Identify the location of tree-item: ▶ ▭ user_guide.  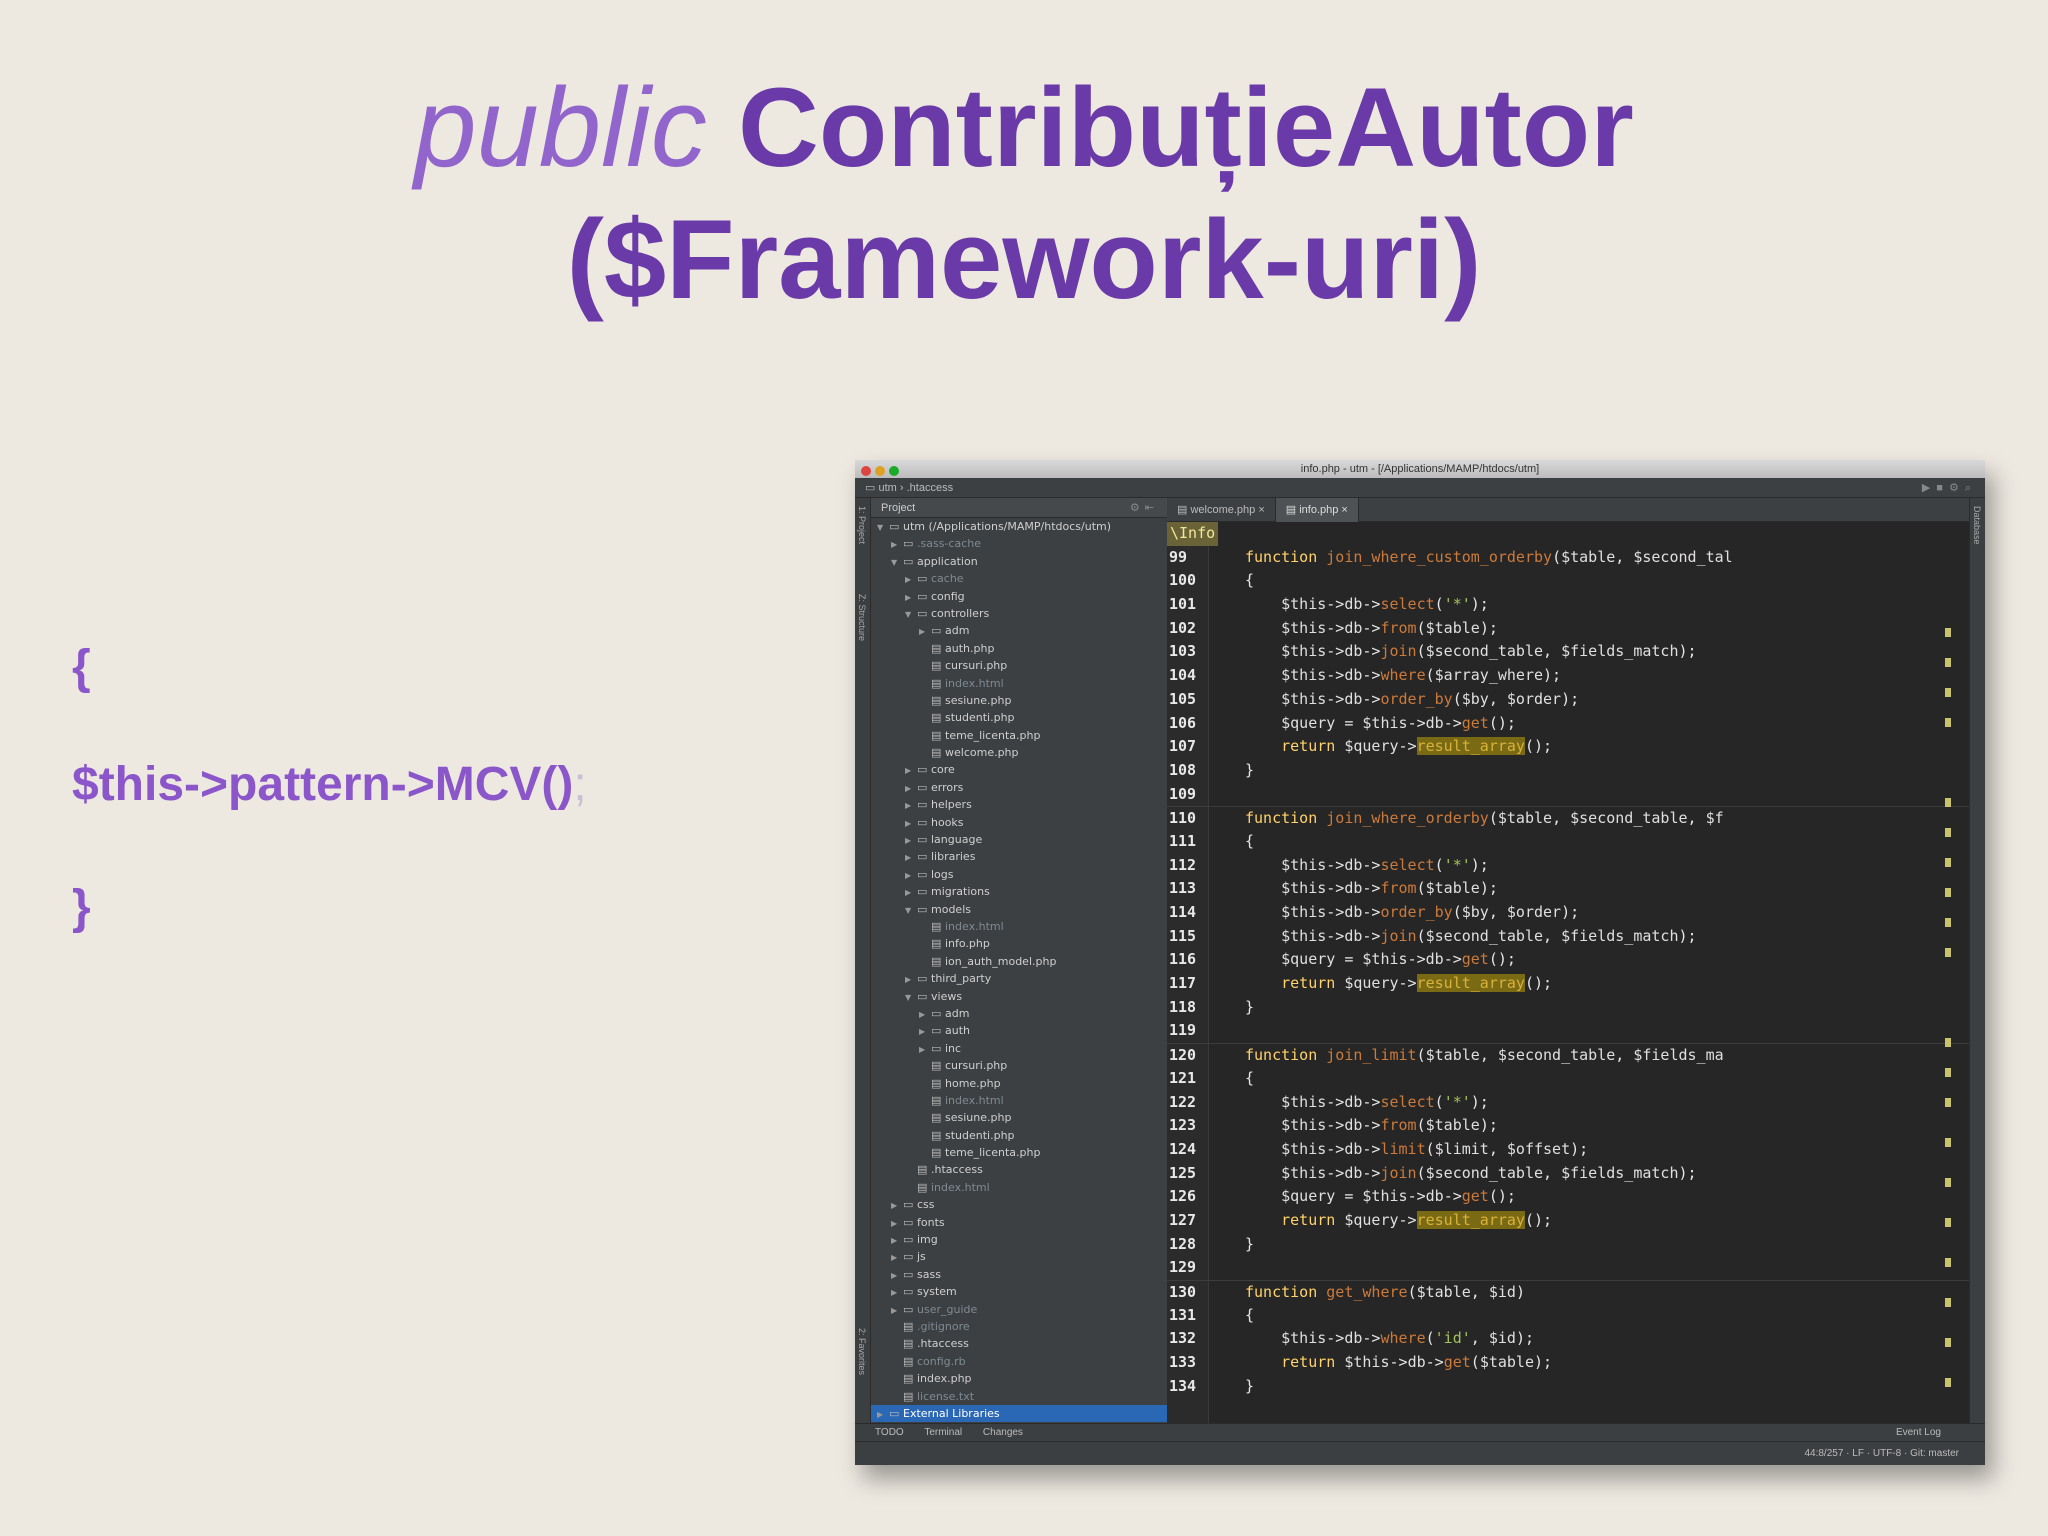
(1019, 1309).